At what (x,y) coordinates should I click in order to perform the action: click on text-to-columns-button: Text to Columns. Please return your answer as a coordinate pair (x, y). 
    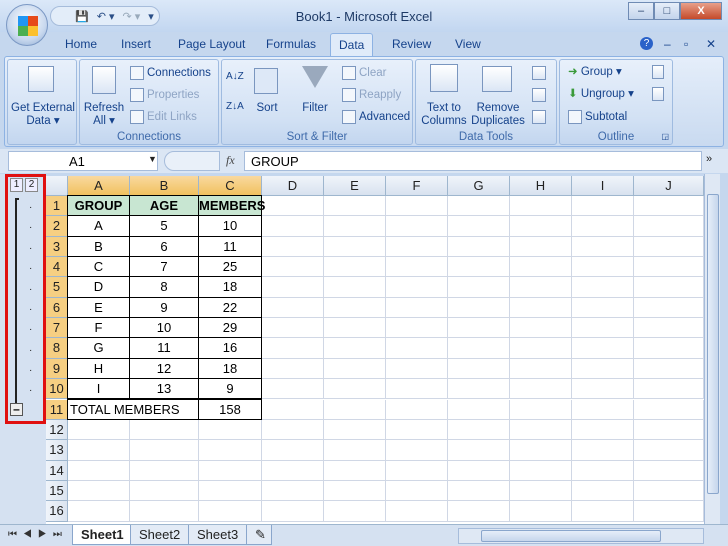
    Looking at the image, I should click on (444, 115).